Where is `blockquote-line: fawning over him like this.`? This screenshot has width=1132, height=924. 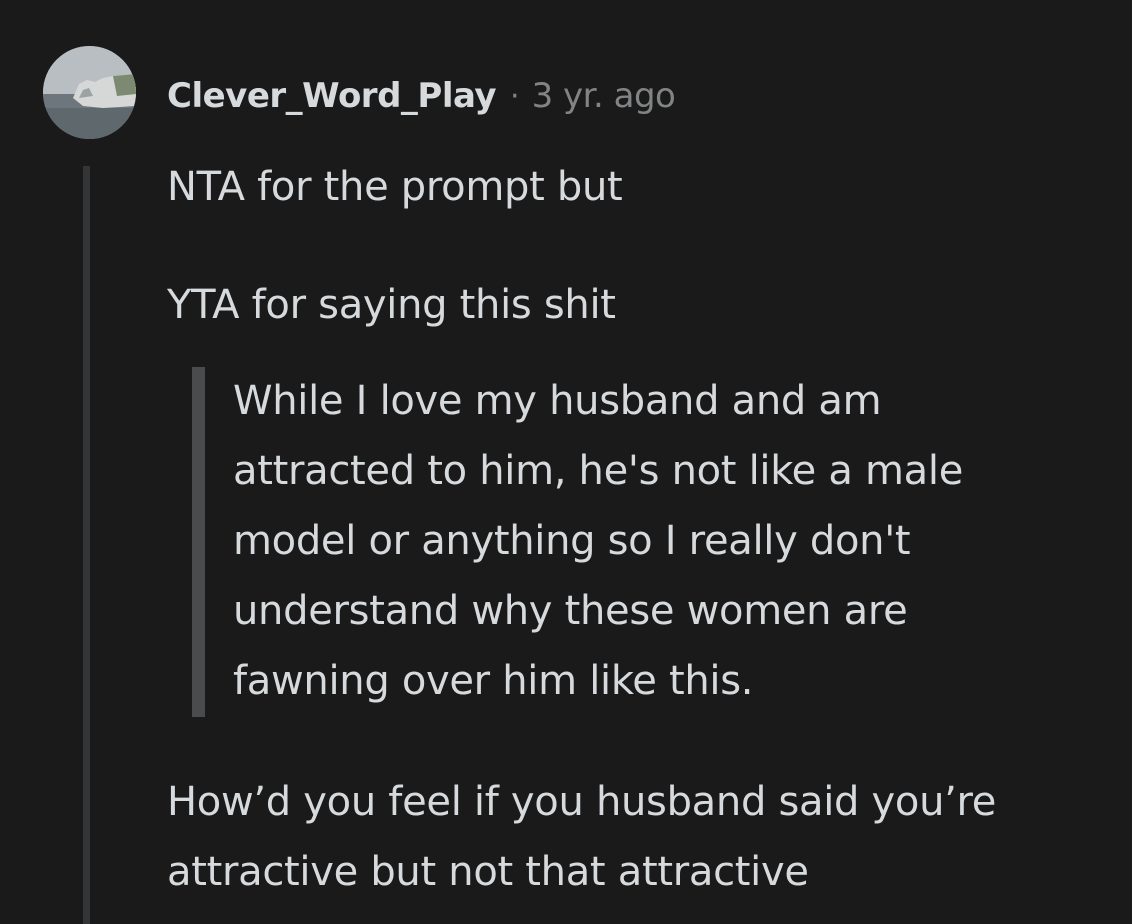
blockquote-line: fawning over him like this. is located at coordinates (493, 681).